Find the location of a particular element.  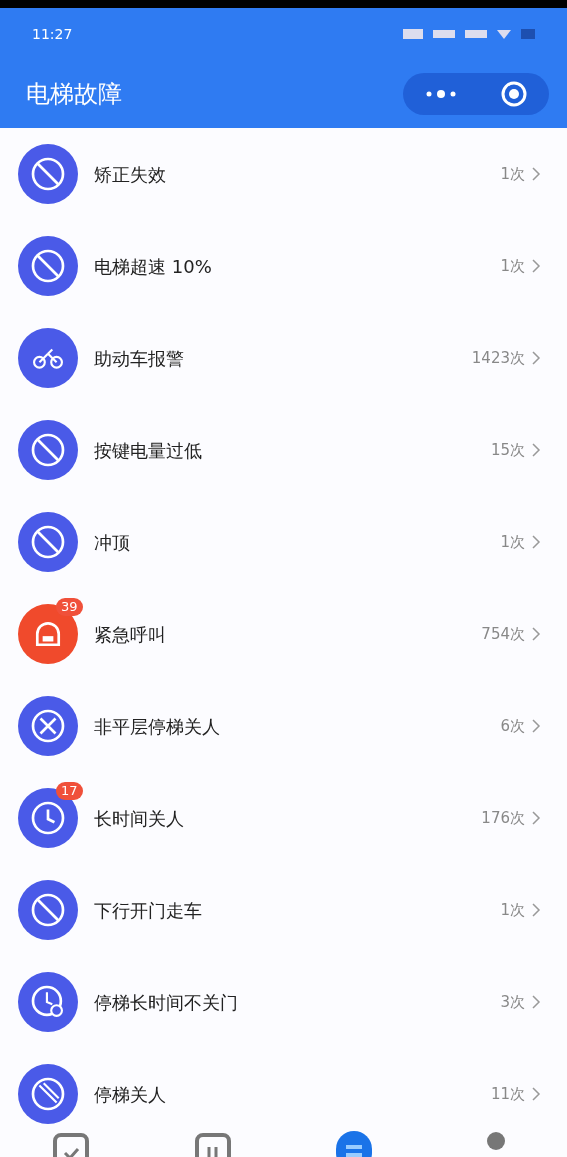

fault-count: 176次 is located at coordinates (503, 818).